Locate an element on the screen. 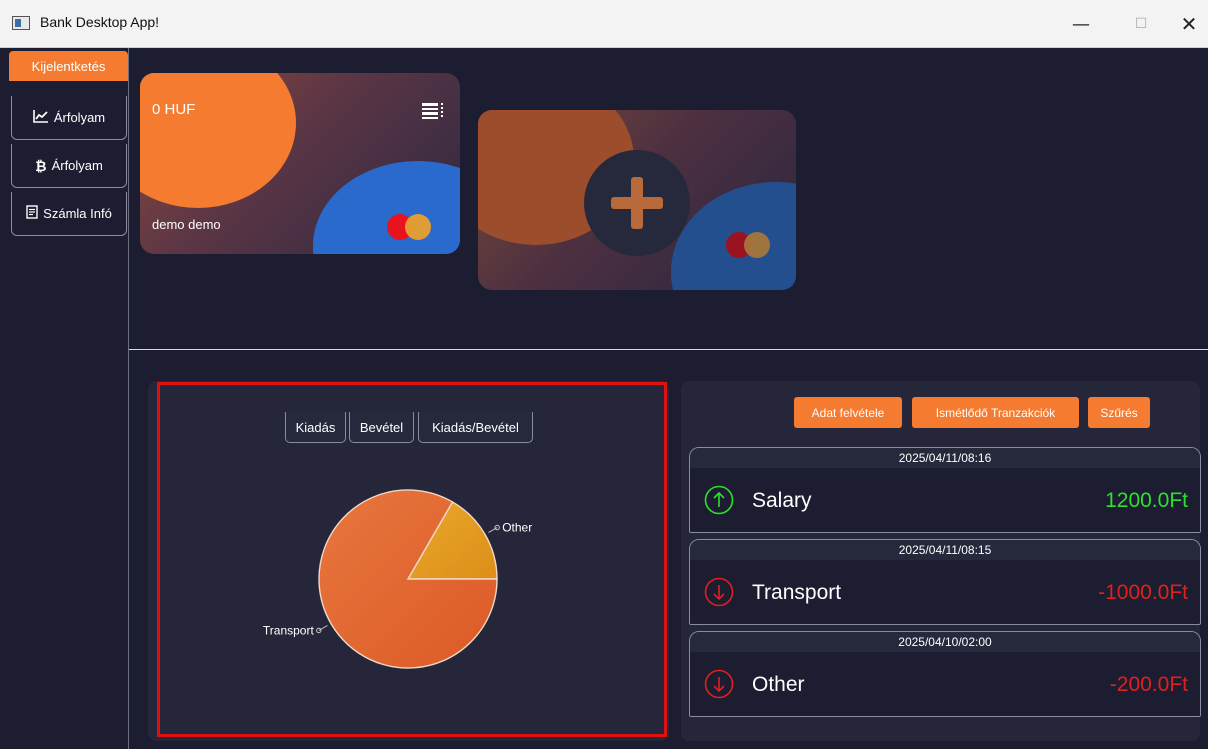 This screenshot has height=749, width=1208. sidebar-item-label: Számla Infó is located at coordinates (77, 213).